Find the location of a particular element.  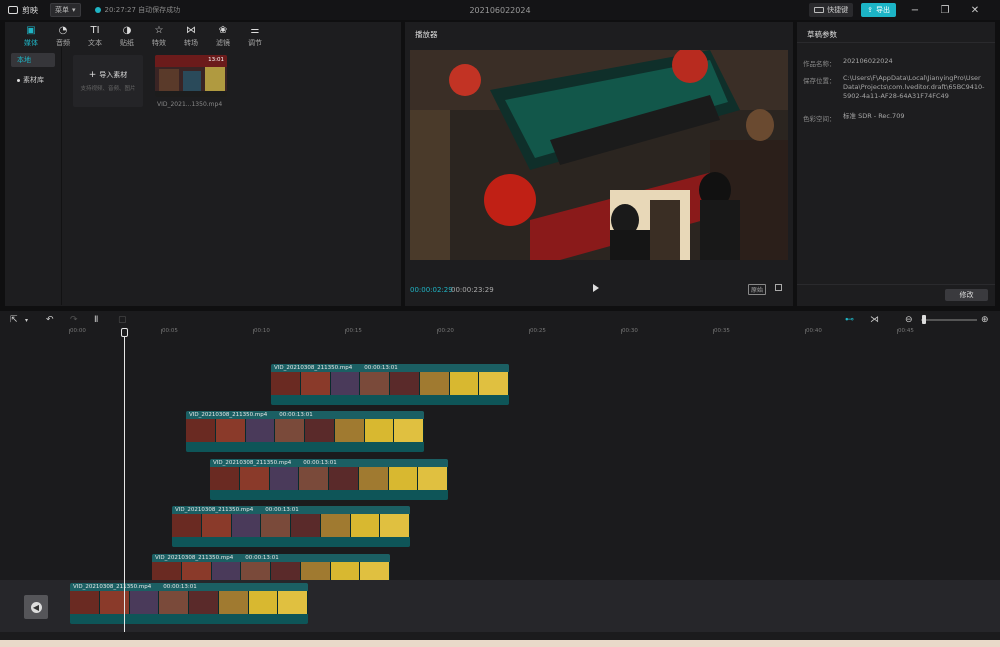

audio-icon: ◔ is located at coordinates (63, 30).